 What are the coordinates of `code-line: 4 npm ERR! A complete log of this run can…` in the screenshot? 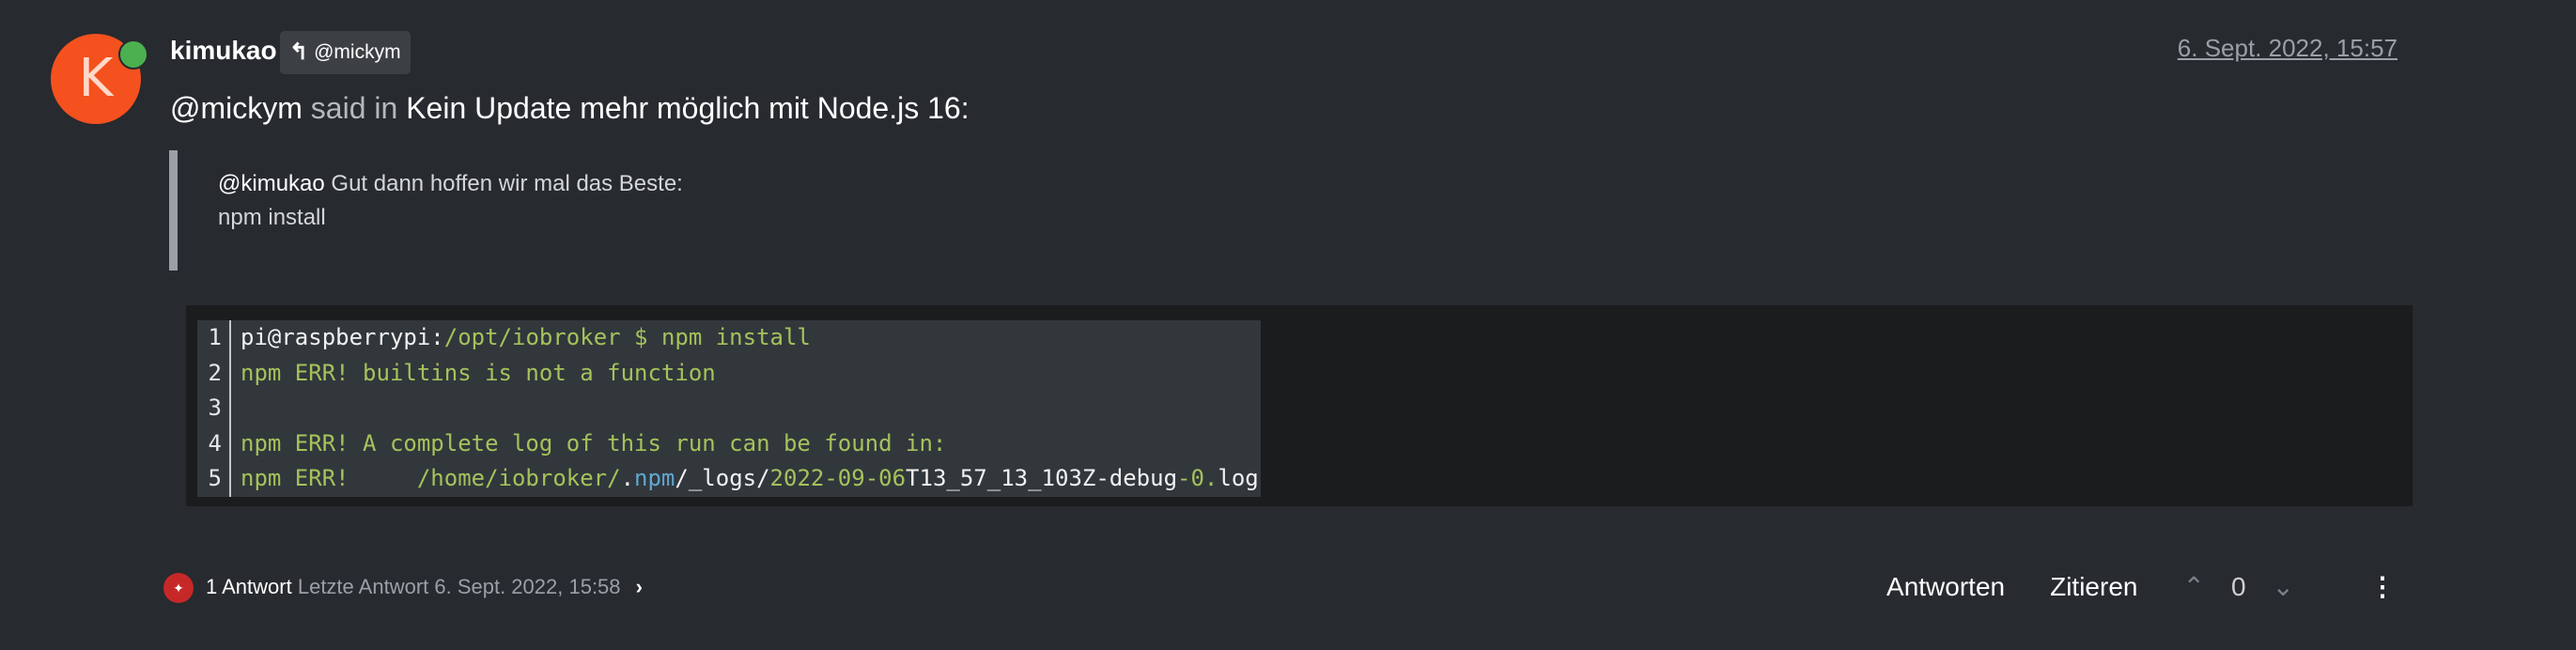 It's located at (729, 443).